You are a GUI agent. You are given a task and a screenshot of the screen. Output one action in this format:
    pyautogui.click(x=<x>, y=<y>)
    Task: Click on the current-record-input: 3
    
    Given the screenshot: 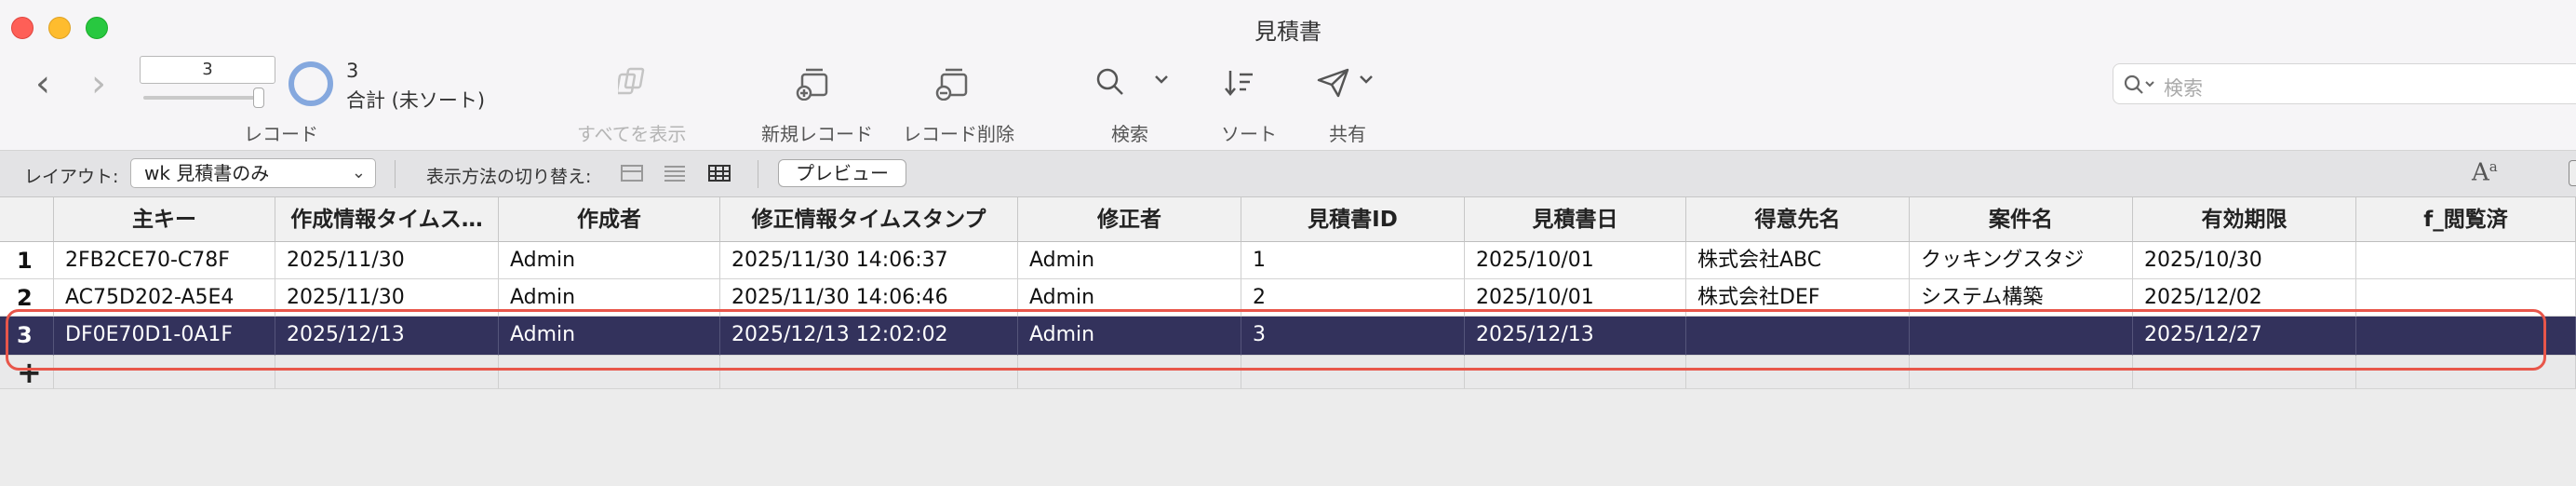 What is the action you would take?
    pyautogui.click(x=207, y=70)
    